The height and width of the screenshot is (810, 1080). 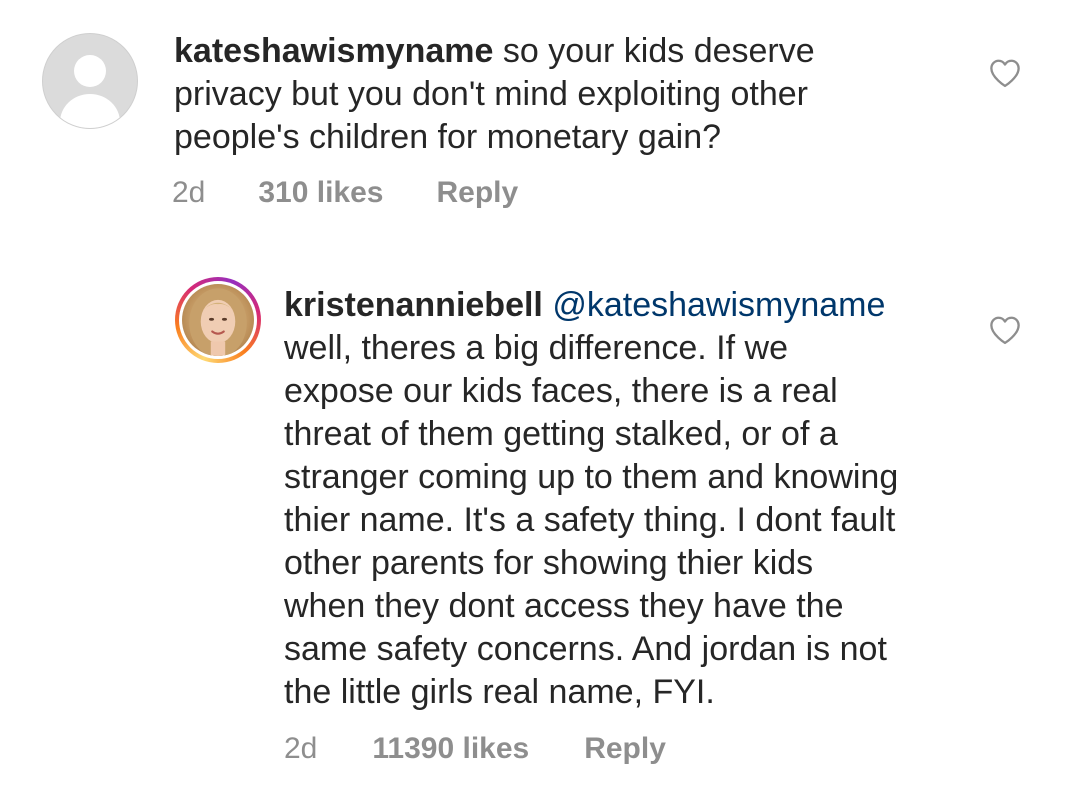 I want to click on comment-body-line: other parents for showing thier kids, so click(x=549, y=563).